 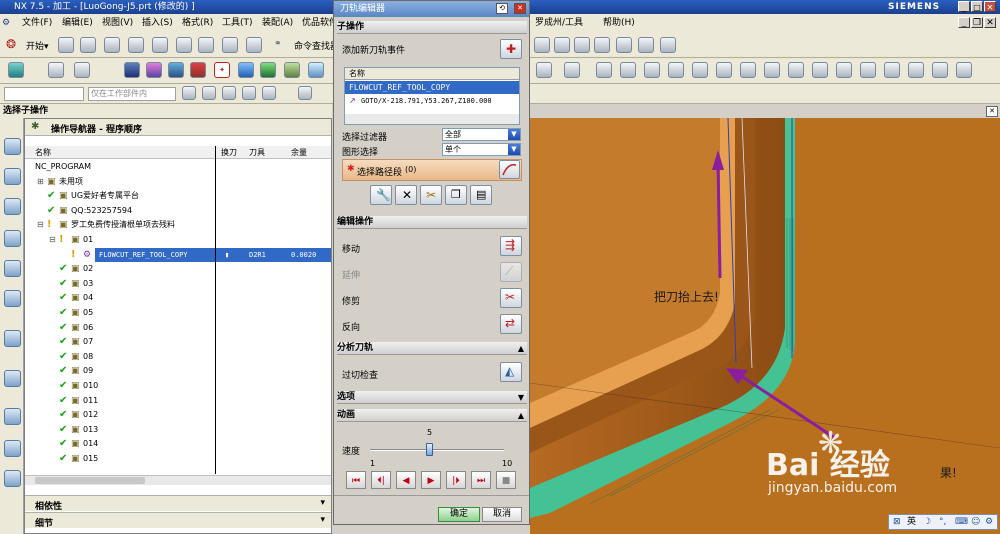 What do you see at coordinates (178, 167) in the screenshot?
I see `tree-row: NC_PROGRAM` at bounding box center [178, 167].